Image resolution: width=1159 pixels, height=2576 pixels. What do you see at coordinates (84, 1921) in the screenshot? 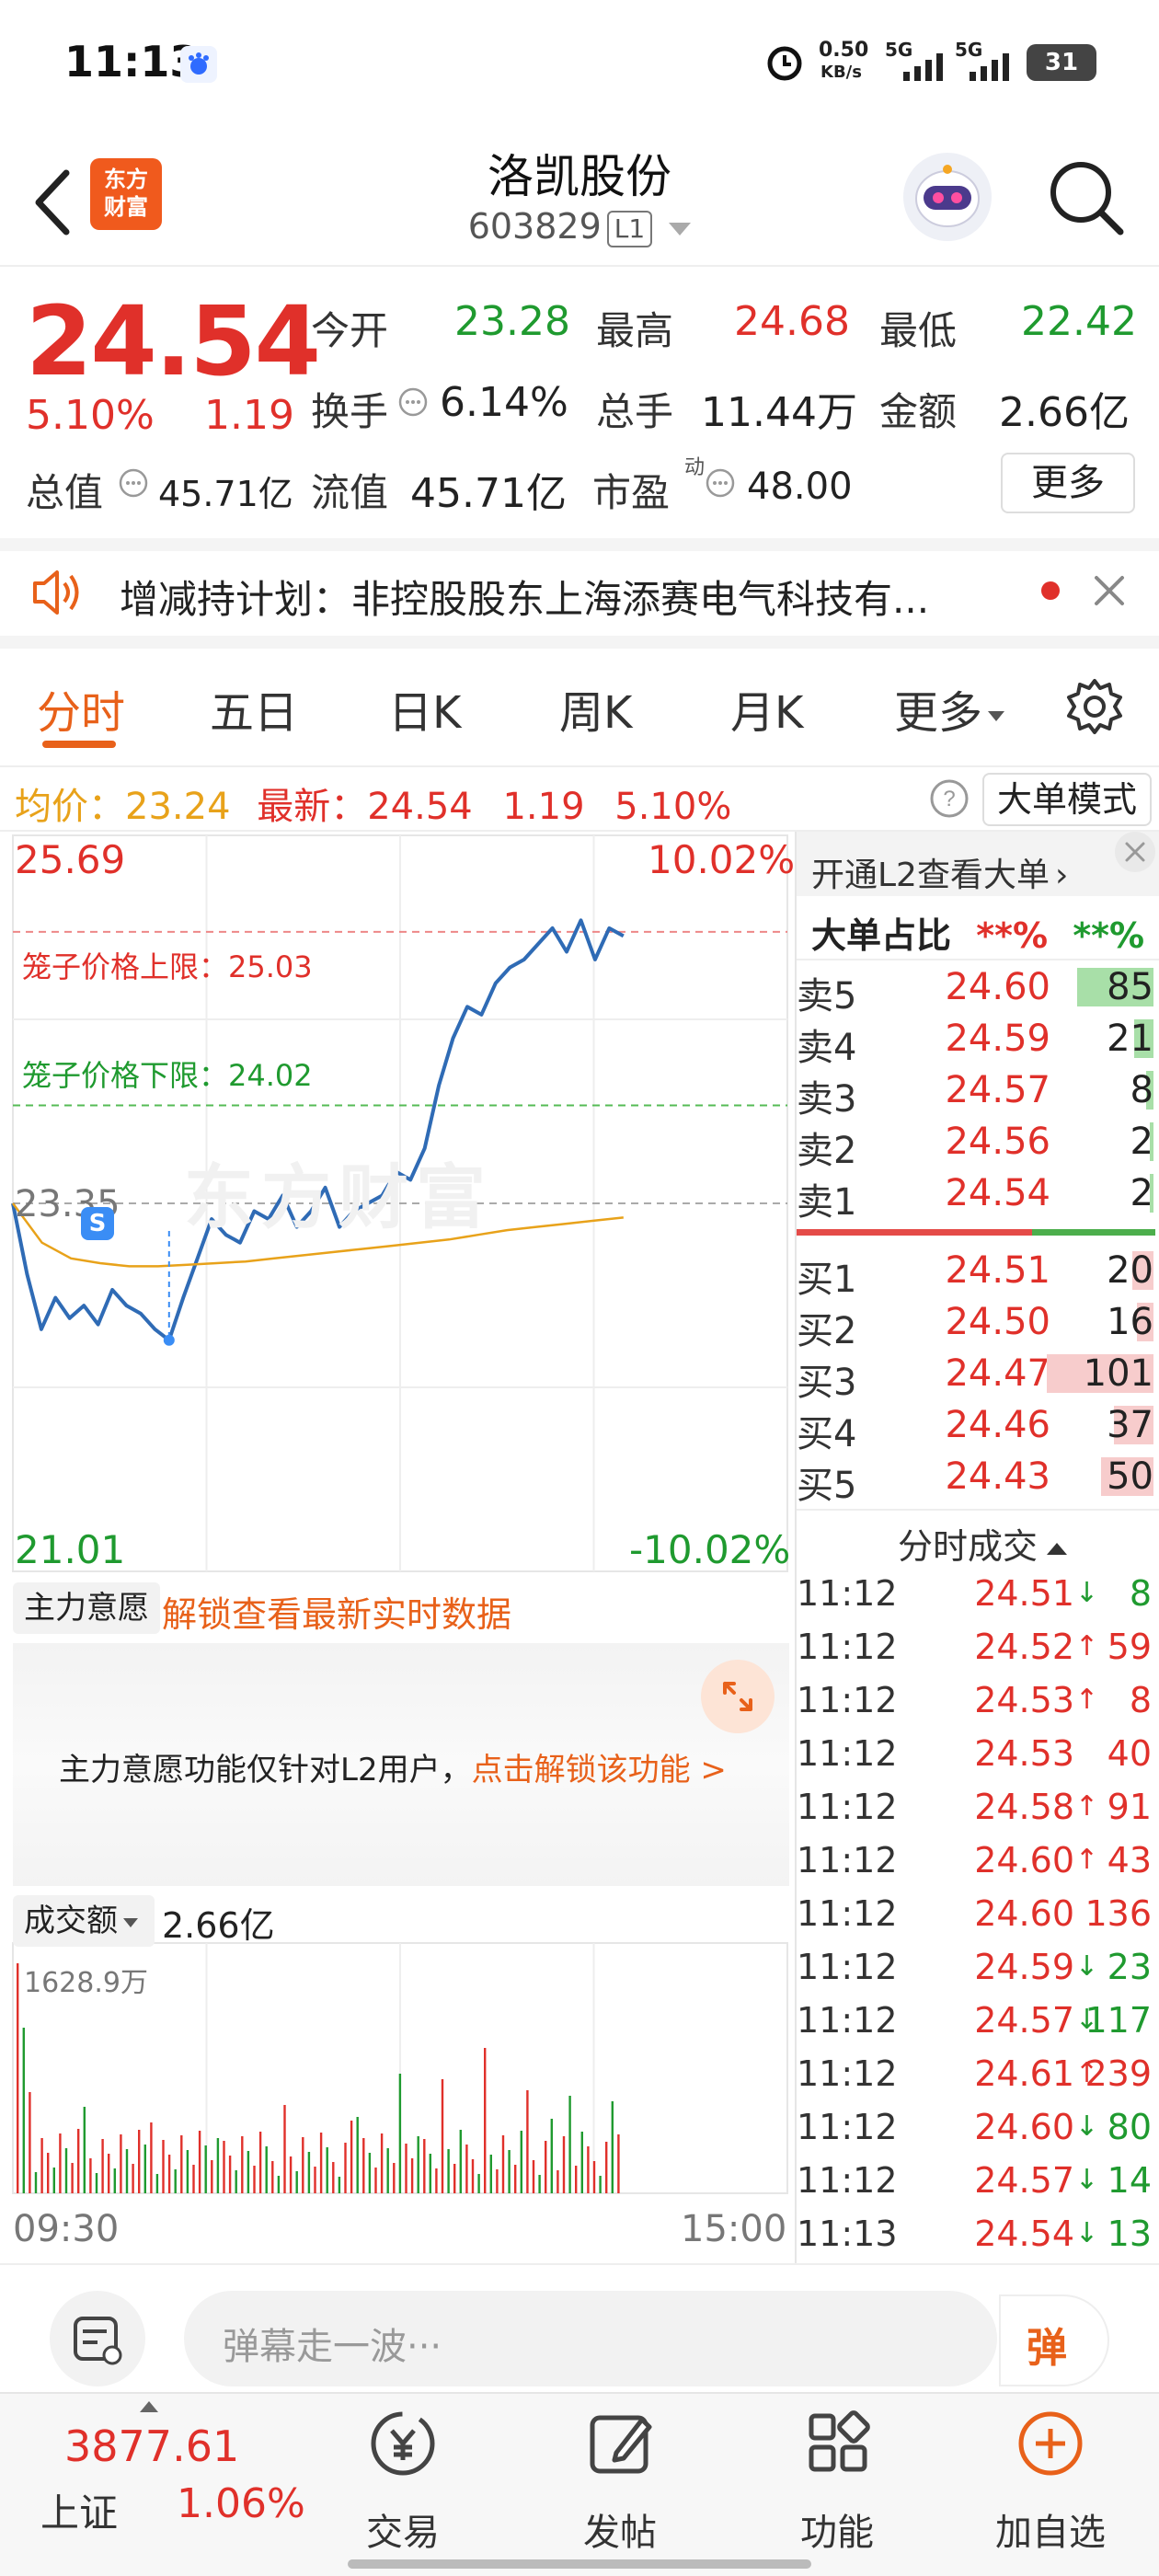
I see `volume-selector: 成交额` at bounding box center [84, 1921].